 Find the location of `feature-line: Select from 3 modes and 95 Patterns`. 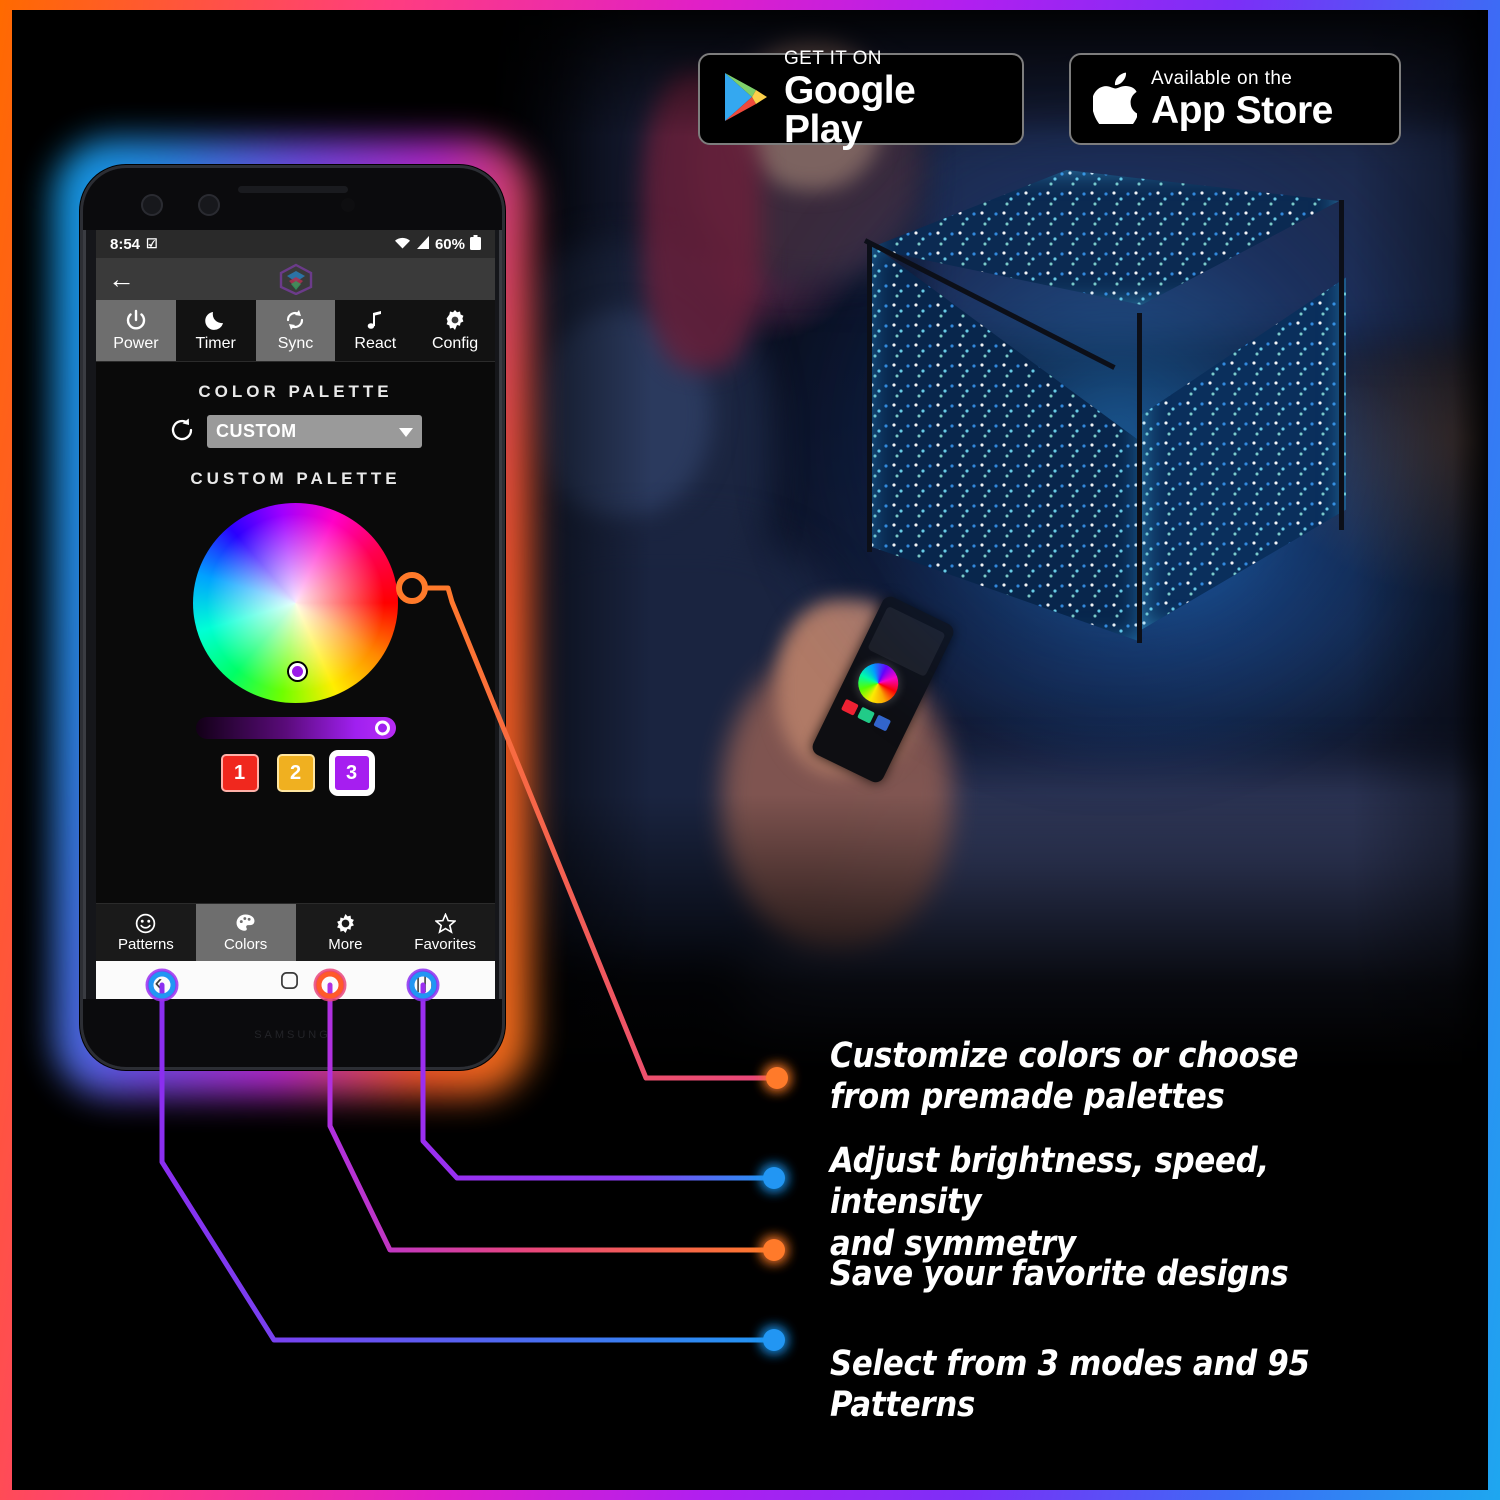

feature-line: Select from 3 modes and 95 Patterns is located at coordinates (1070, 1385).